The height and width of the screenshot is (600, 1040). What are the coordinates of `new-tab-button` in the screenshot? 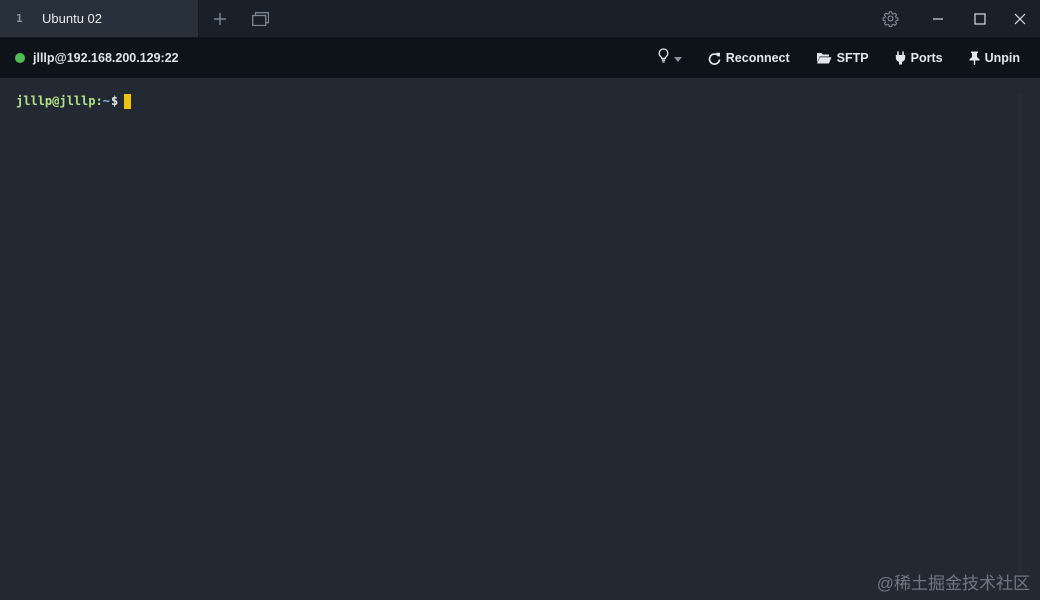 It's located at (220, 18).